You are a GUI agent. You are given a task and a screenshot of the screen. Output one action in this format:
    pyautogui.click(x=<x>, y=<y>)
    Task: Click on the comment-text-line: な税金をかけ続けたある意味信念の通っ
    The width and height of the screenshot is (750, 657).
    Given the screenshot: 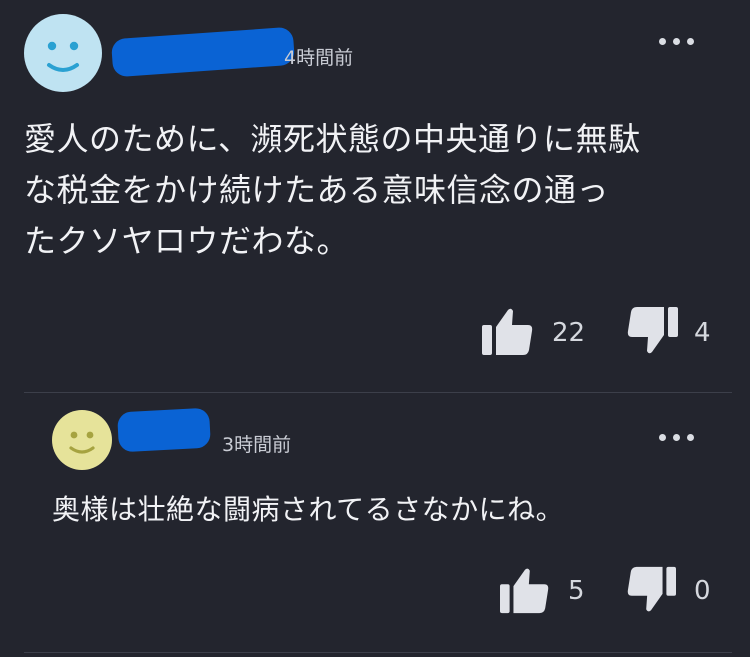 What is the action you would take?
    pyautogui.click(x=317, y=190)
    